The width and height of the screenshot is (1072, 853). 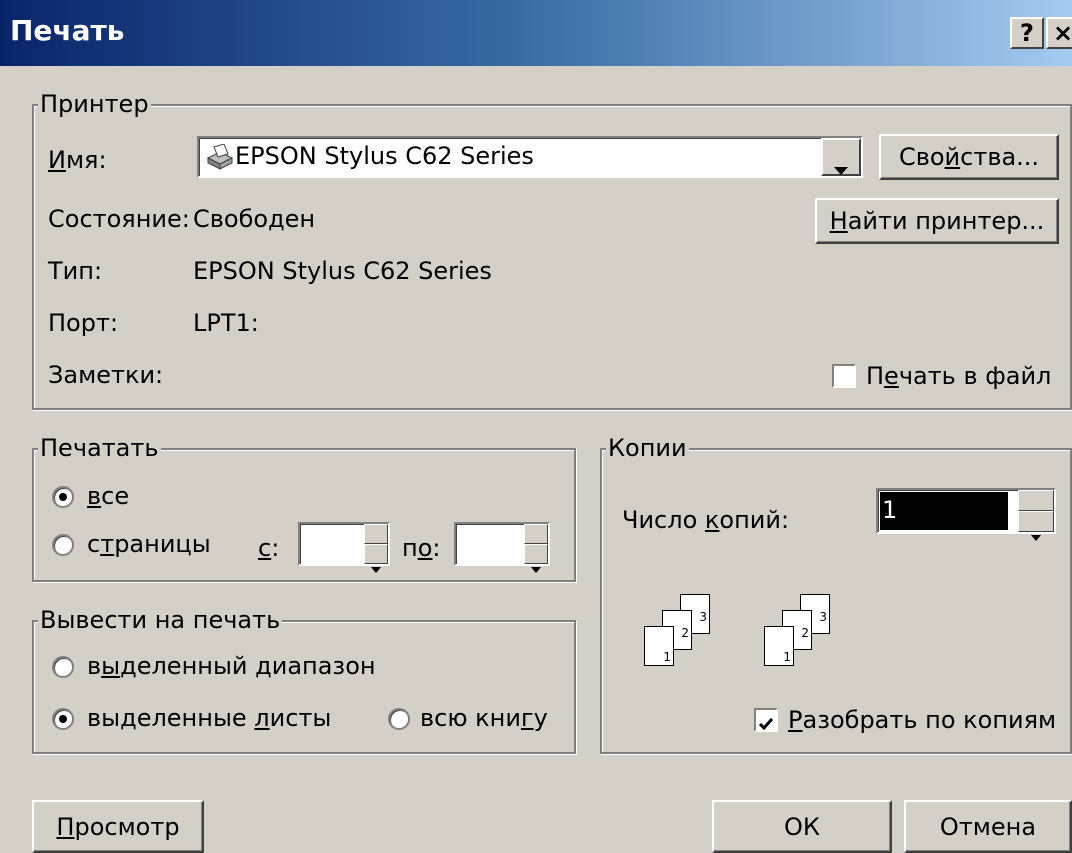 I want to click on print-to-file-label: Печать в файл, so click(x=958, y=376).